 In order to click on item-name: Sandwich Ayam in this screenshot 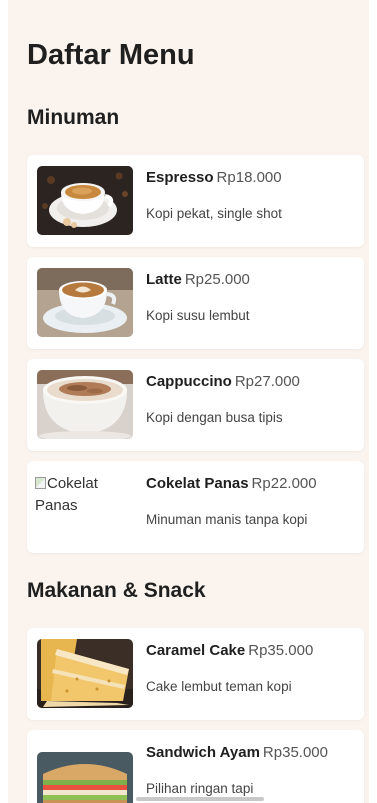, I will do `click(203, 752)`.